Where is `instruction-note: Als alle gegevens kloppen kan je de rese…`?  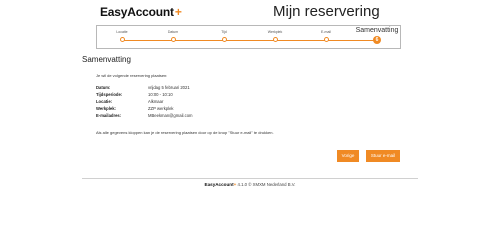 instruction-note: Als alle gegevens kloppen kan je de rese… is located at coordinates (185, 132).